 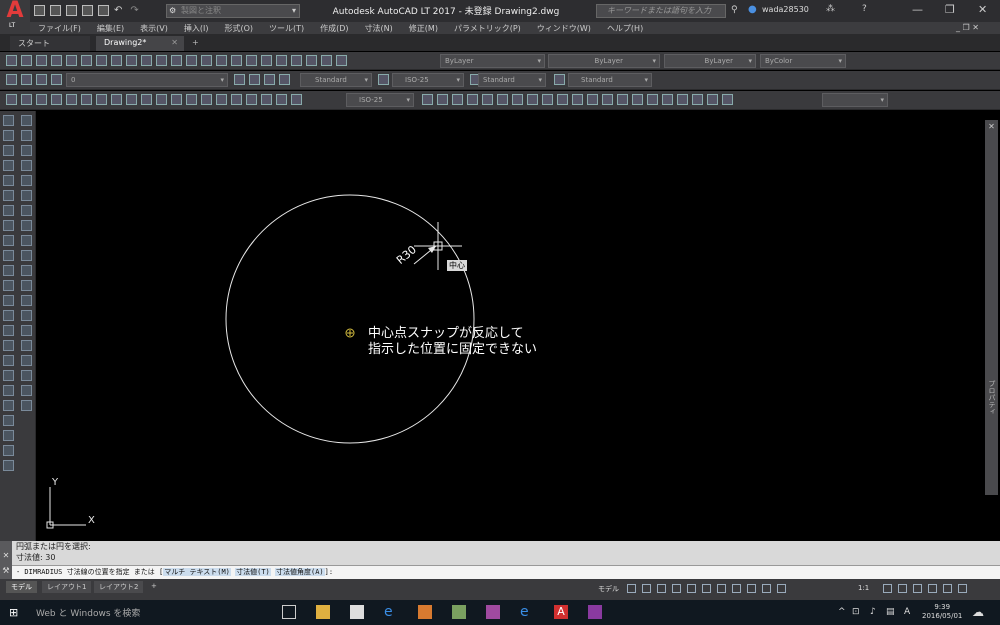 I want to click on clock: 9:39 2016/05/01, so click(x=942, y=612).